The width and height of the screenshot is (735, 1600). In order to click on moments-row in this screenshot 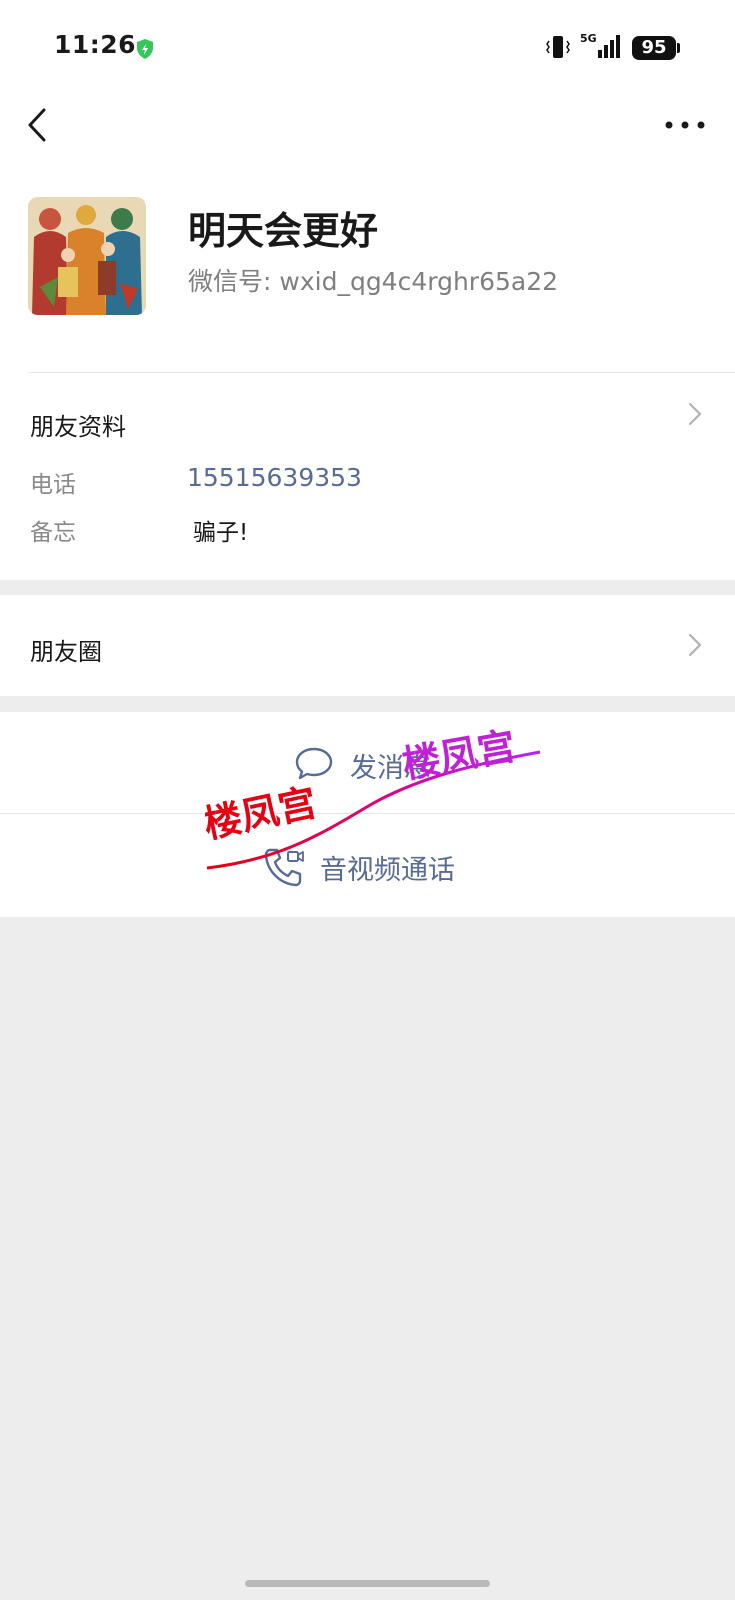, I will do `click(367, 645)`.